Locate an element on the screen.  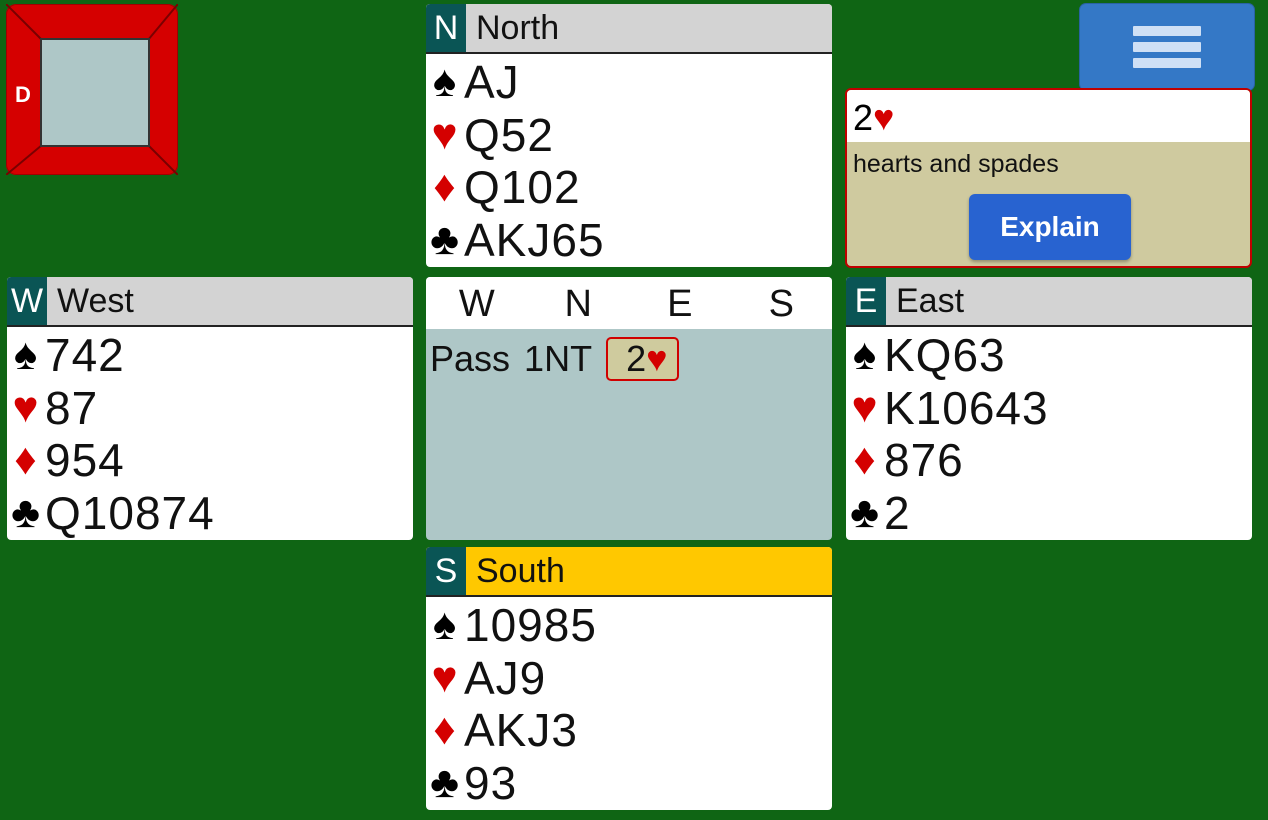
cards-diamonds: 954 is located at coordinates (85, 460).